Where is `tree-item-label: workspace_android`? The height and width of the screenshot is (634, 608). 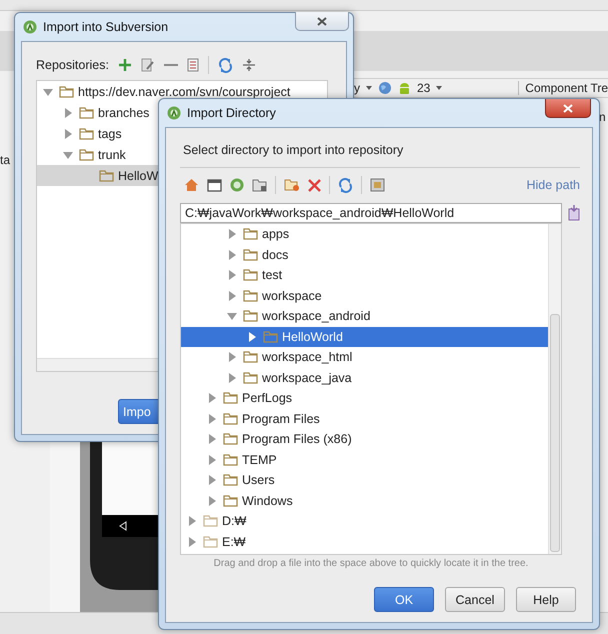
tree-item-label: workspace_android is located at coordinates (316, 316).